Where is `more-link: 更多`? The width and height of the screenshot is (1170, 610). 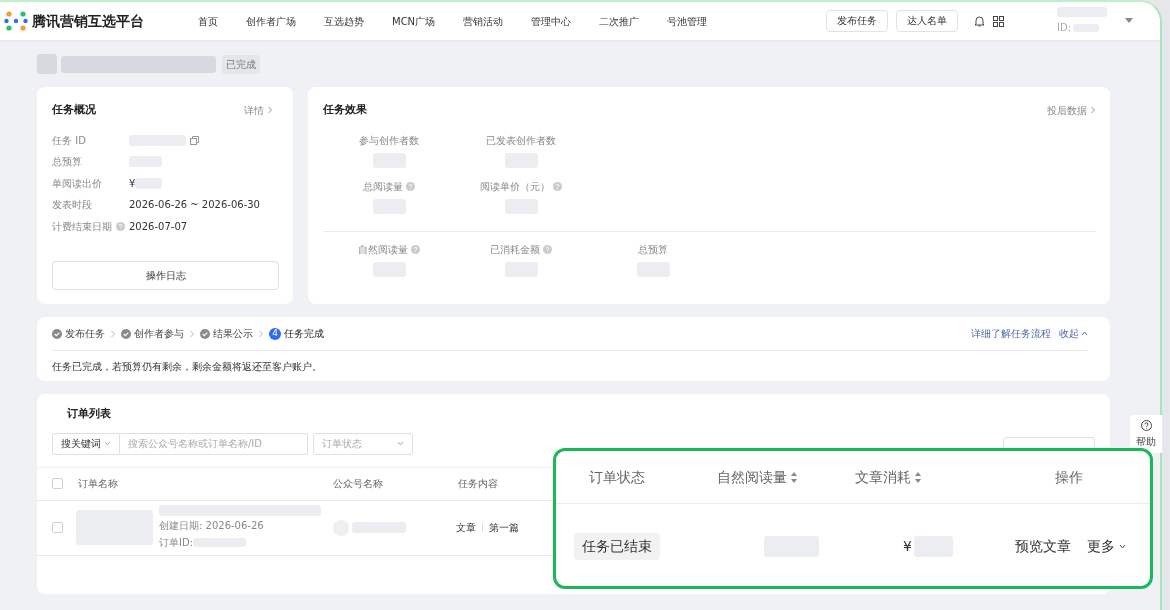 more-link: 更多 is located at coordinates (1106, 546).